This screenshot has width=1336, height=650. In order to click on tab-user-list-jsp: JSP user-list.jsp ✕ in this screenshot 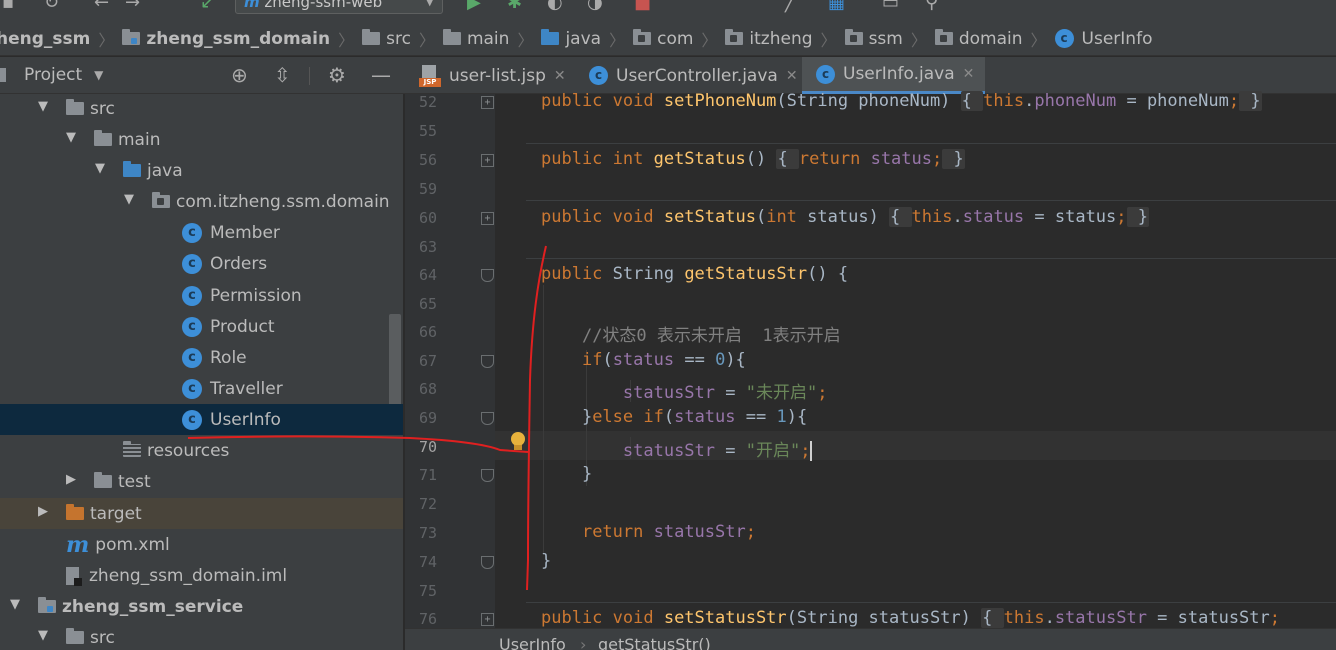, I will do `click(487, 75)`.